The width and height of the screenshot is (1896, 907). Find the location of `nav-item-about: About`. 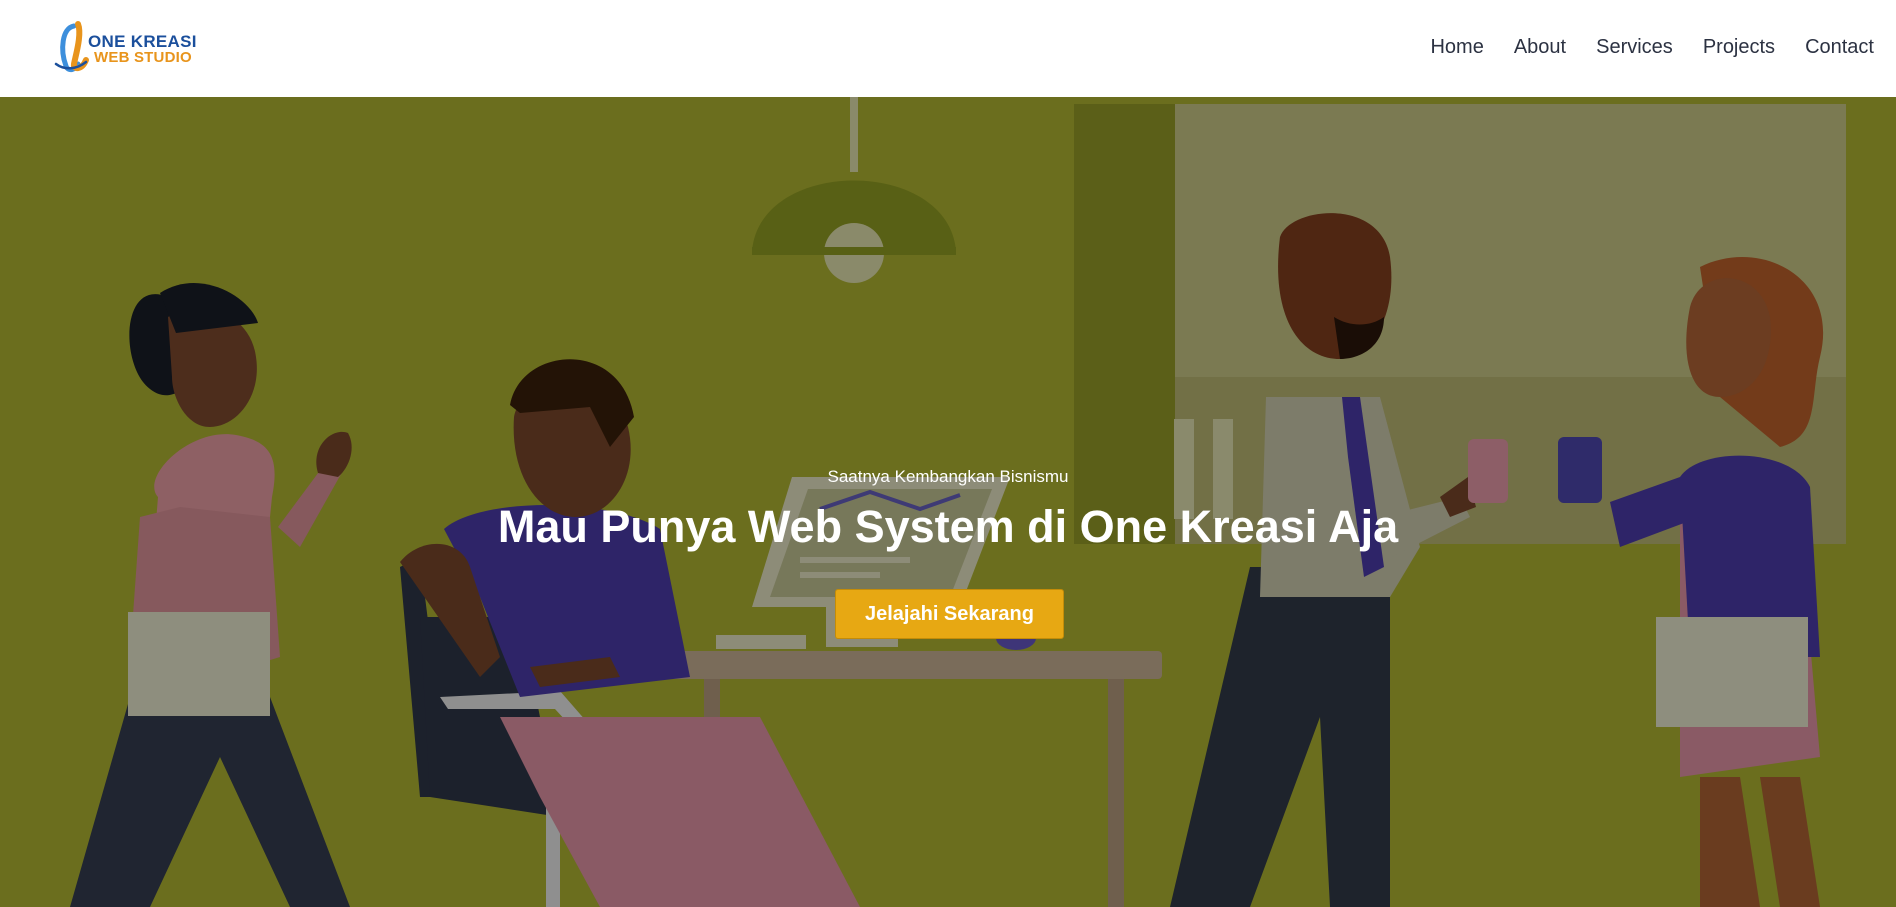

nav-item-about: About is located at coordinates (1540, 47).